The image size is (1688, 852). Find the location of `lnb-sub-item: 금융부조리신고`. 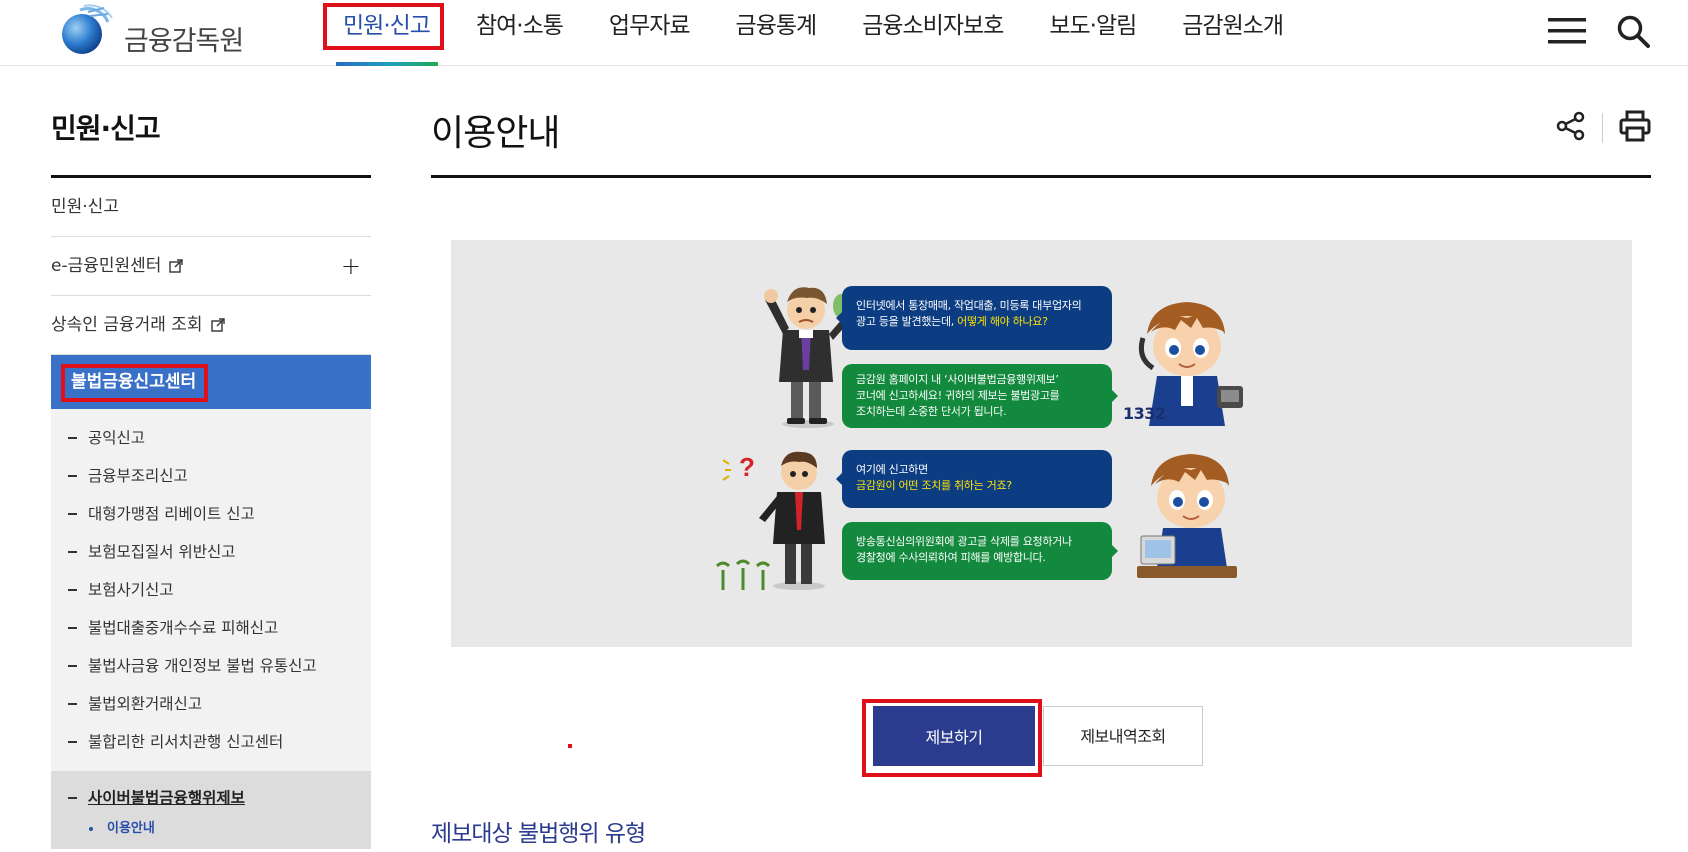

lnb-sub-item: 금융부조리신고 is located at coordinates (211, 476).